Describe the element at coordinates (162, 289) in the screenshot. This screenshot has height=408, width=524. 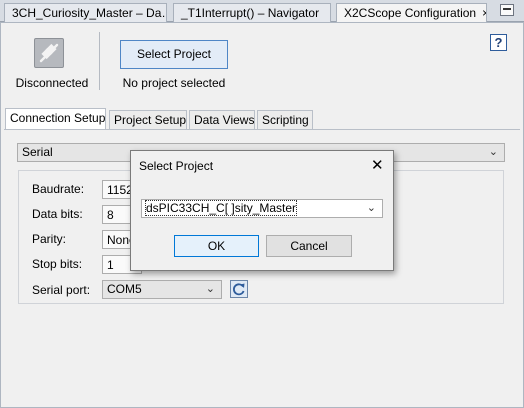
I see `serial-port-select: COM5 ⌄` at that location.